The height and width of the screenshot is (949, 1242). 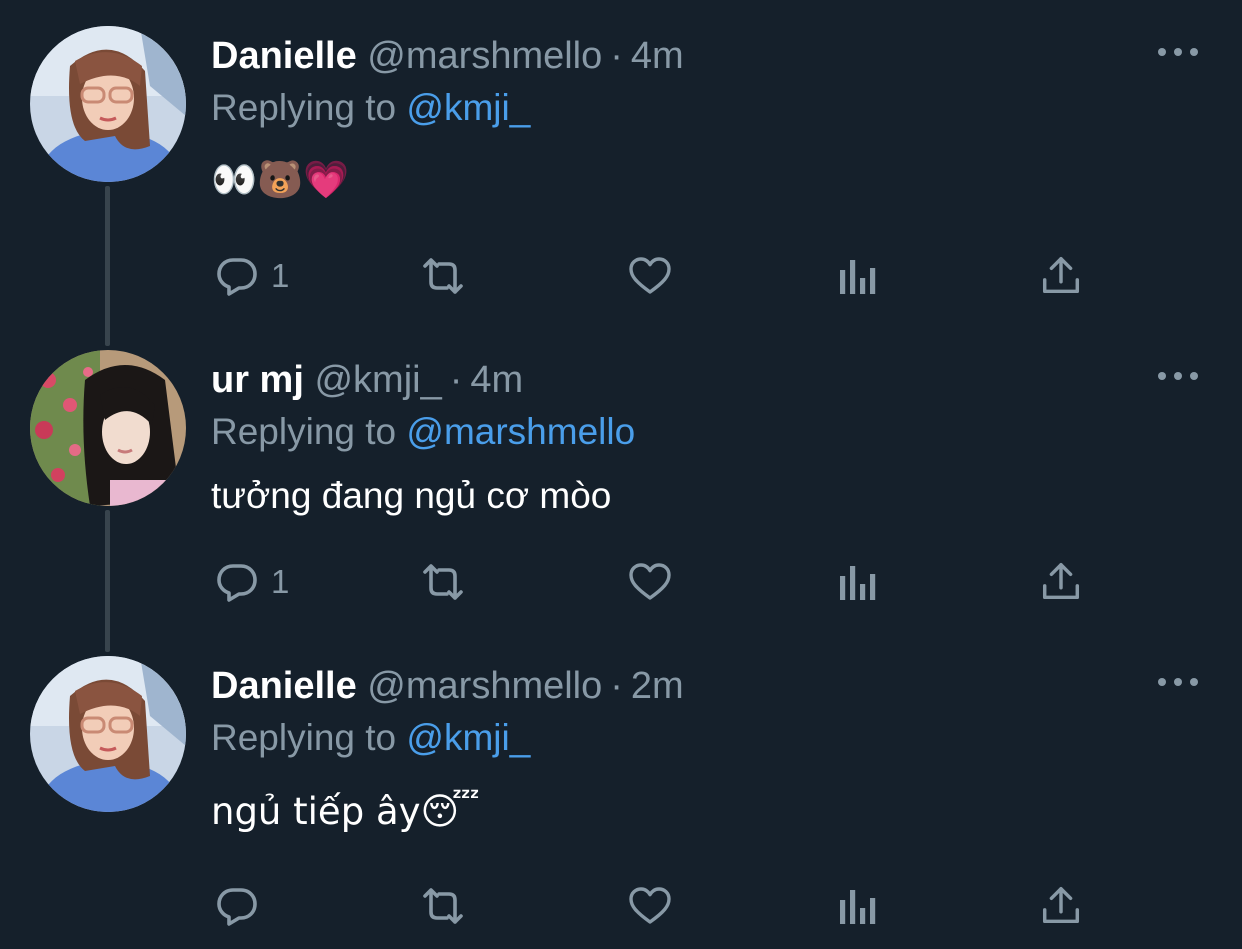 What do you see at coordinates (345, 811) in the screenshot?
I see `tweet-text: ngủ tiếp ây😴` at bounding box center [345, 811].